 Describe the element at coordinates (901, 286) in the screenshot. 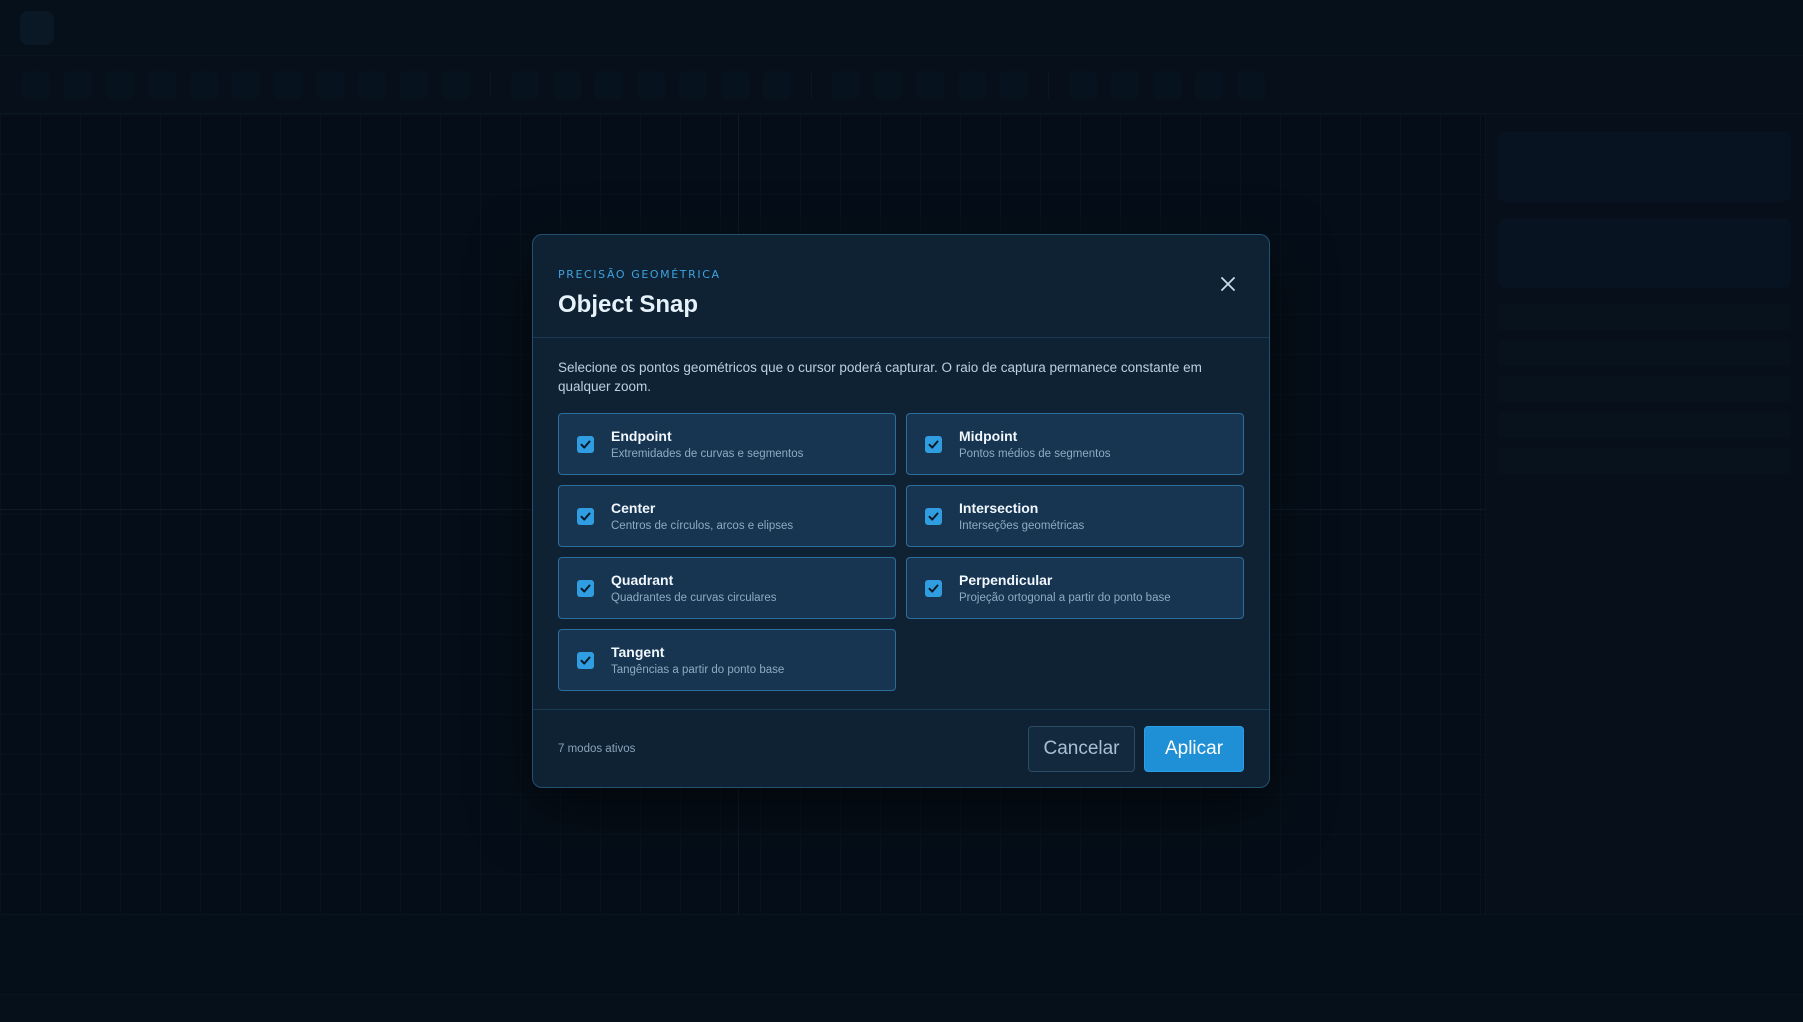

I see `dialog-header: PRECISÃO GEOMÉTRICA Object Snap` at that location.